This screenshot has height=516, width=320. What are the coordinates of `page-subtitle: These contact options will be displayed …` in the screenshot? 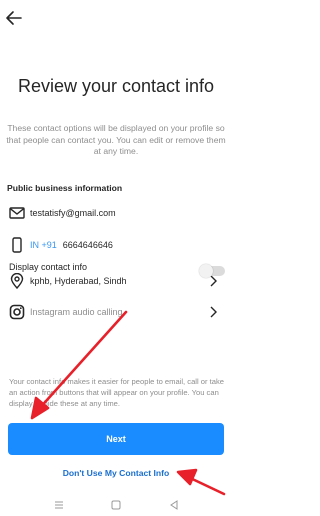 It's located at (116, 139).